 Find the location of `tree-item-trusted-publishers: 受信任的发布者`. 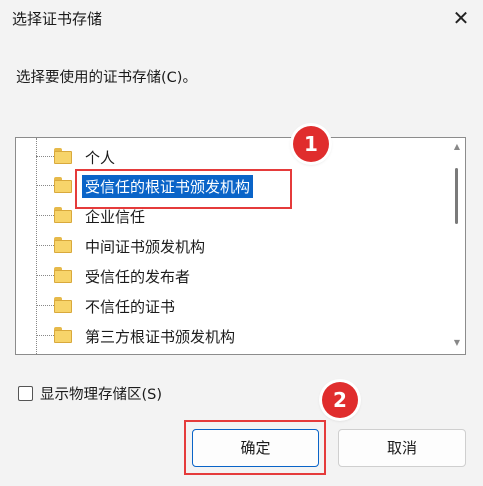

tree-item-trusted-publishers: 受信任的发布者 is located at coordinates (226, 276).